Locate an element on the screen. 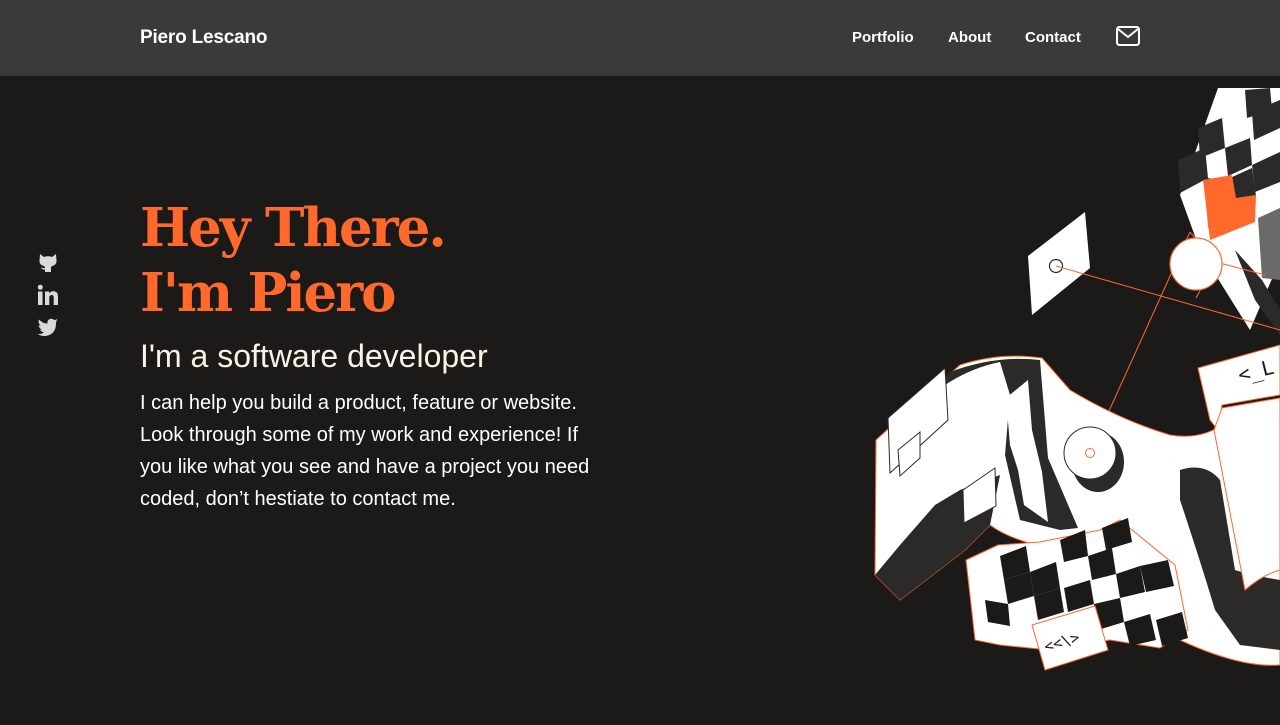 Image resolution: width=1280 pixels, height=725 pixels. bio-line-4: coded, don’t hestiate to contact me. is located at coordinates (298, 499).